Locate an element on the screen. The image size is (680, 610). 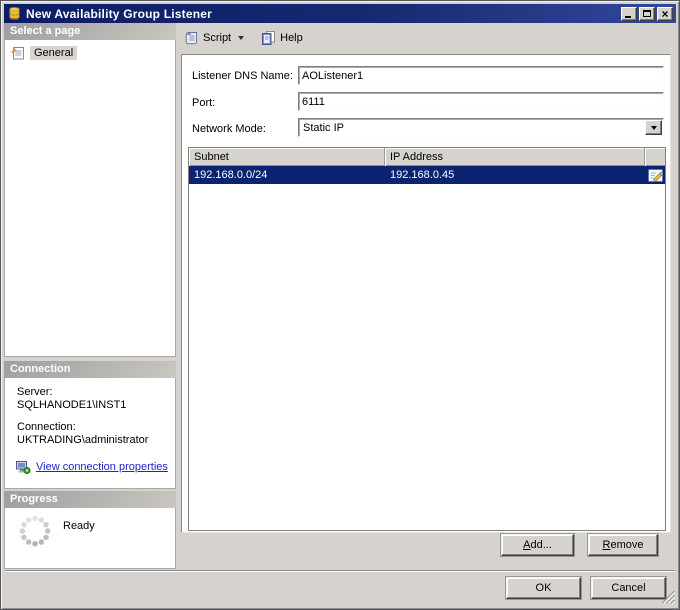
port-input is located at coordinates (481, 101).